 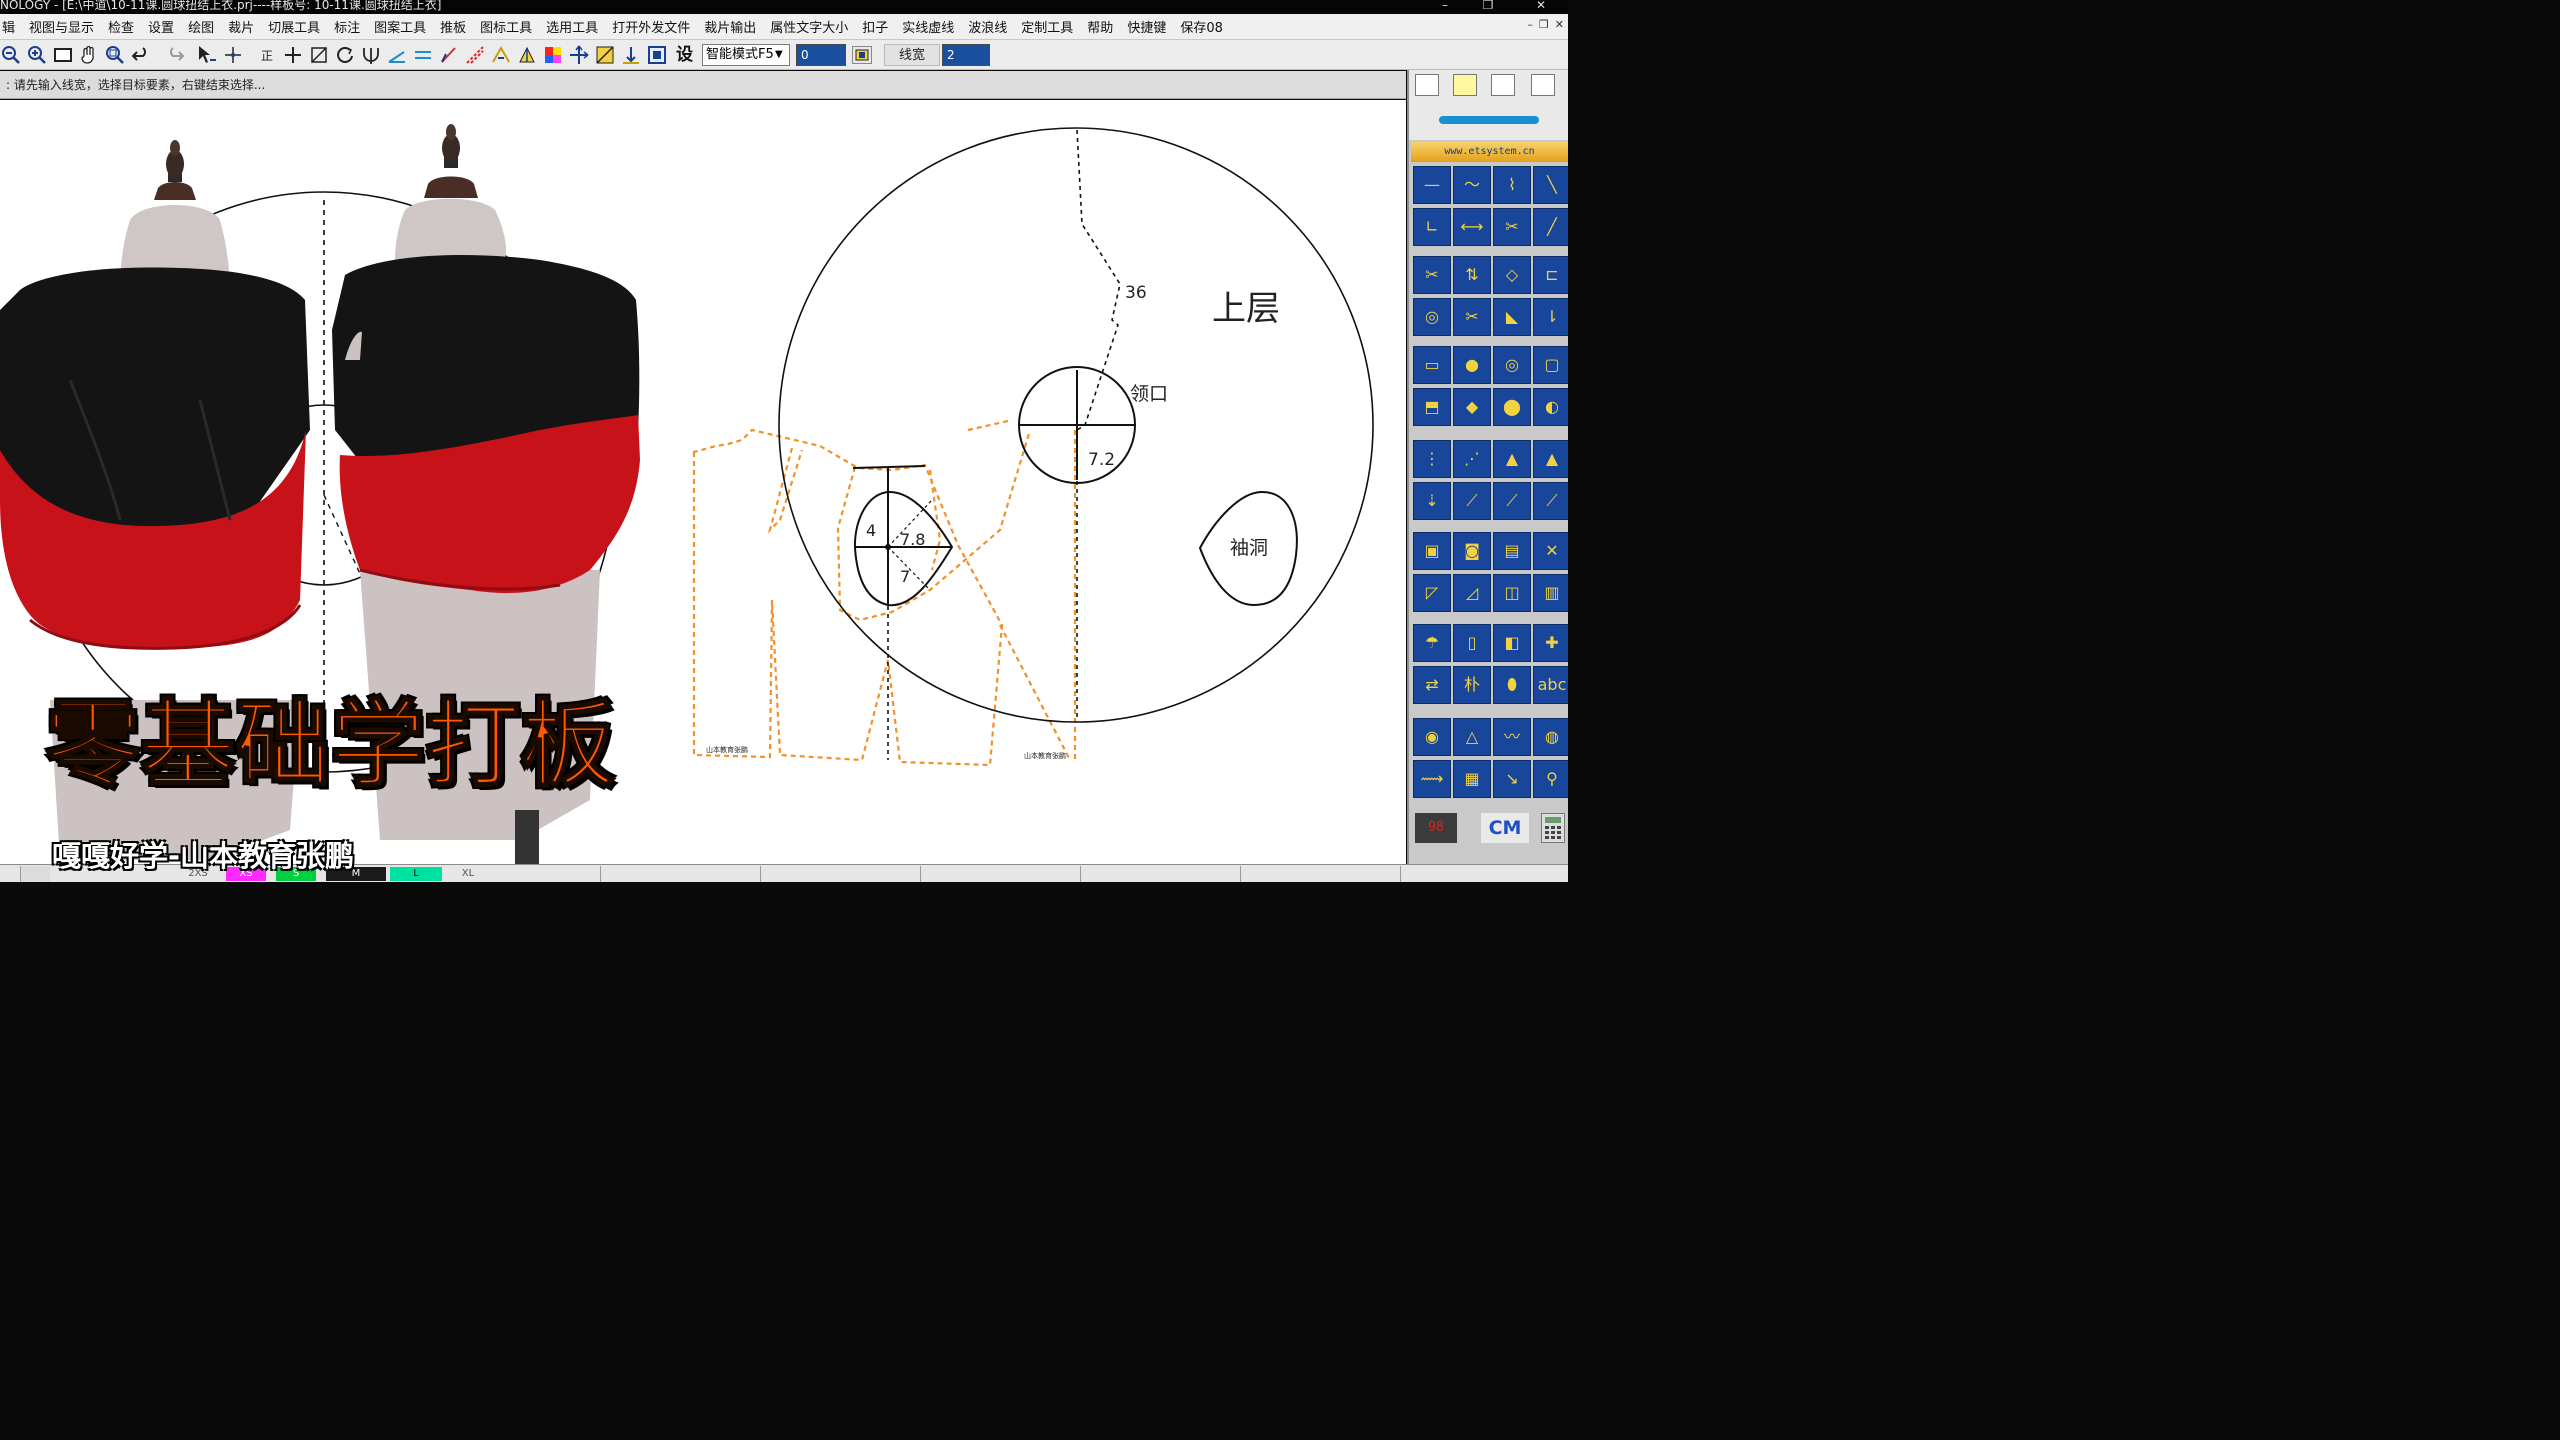 What do you see at coordinates (1472, 685) in the screenshot?
I see `palette-tool-button: 朴` at bounding box center [1472, 685].